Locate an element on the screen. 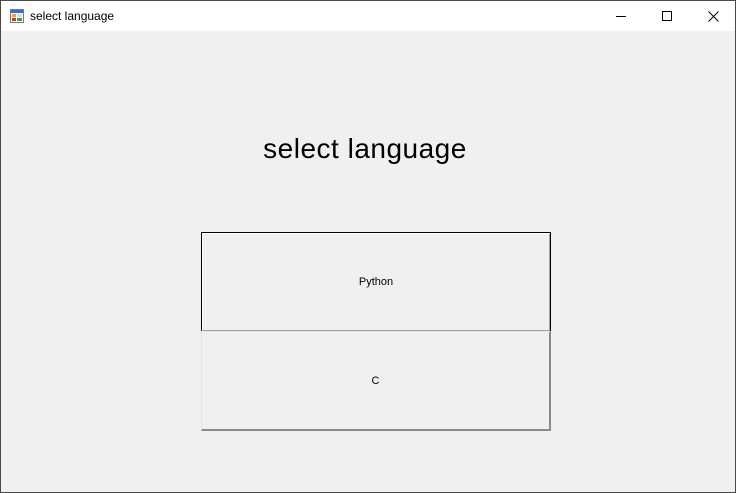  close-icon is located at coordinates (713, 16).